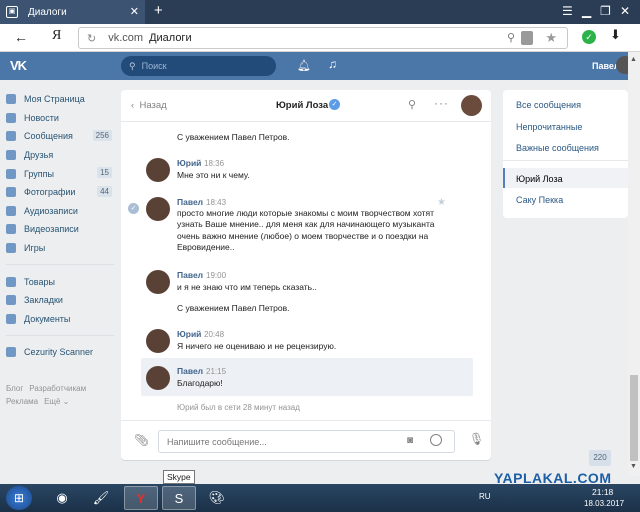 The height and width of the screenshot is (512, 640). What do you see at coordinates (104, 191) in the screenshot?
I see `photos-badge: 44` at bounding box center [104, 191].